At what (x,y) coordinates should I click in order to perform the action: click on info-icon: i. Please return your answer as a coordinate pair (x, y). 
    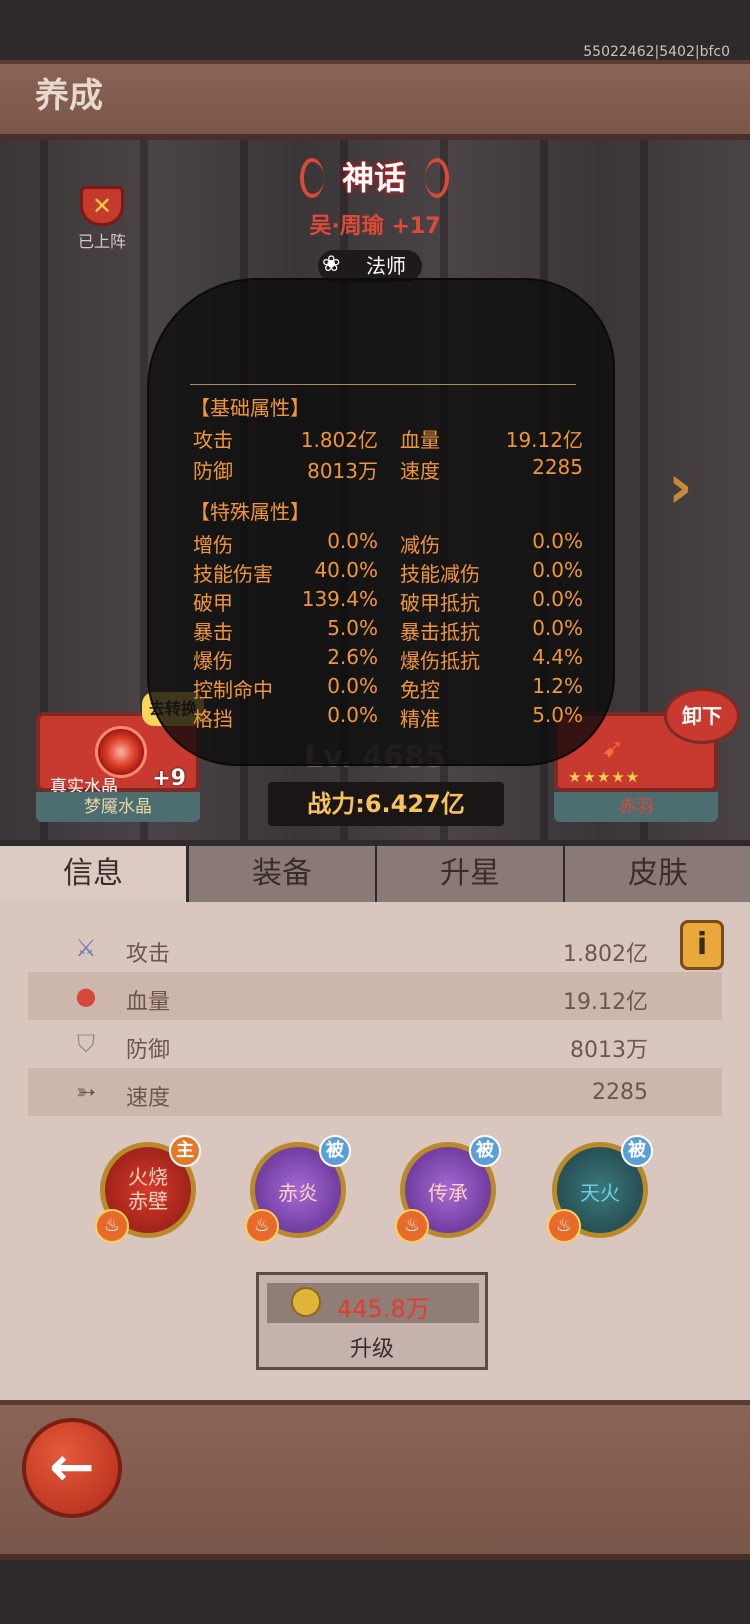
    Looking at the image, I should click on (702, 945).